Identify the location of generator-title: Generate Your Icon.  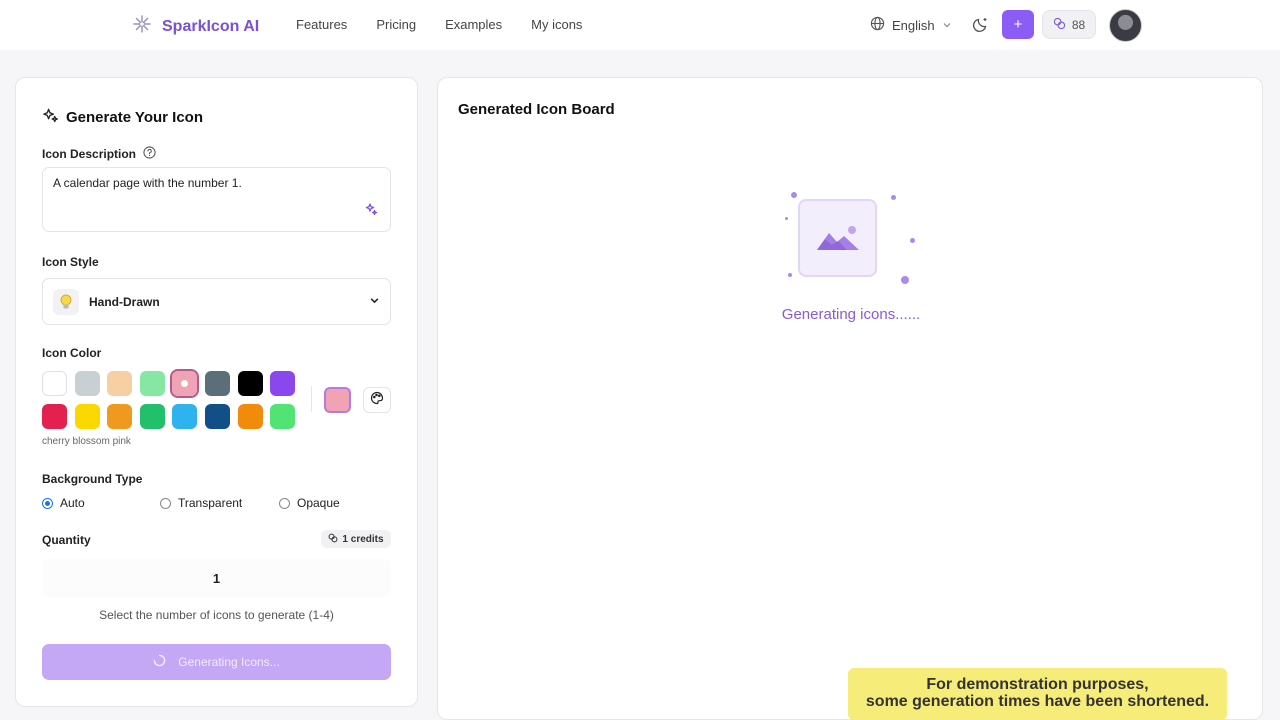
(134, 117).